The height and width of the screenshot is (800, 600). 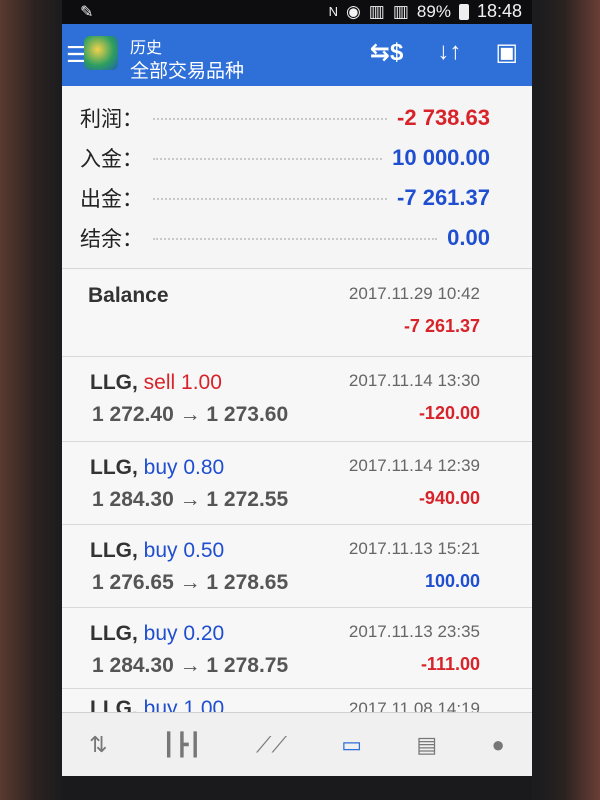 I want to click on summary-row-profit: 利润： -2 738.63, so click(x=285, y=118).